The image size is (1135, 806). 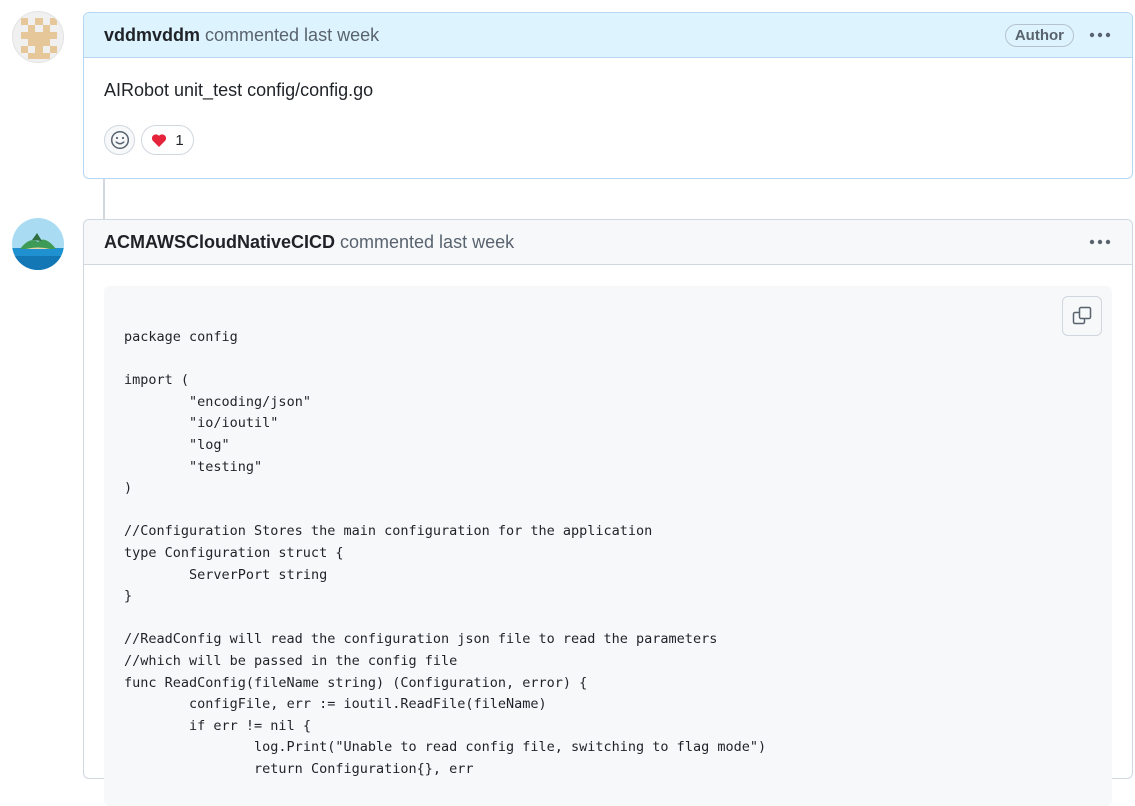 What do you see at coordinates (193, 466) in the screenshot?
I see `code-line: "testing"` at bounding box center [193, 466].